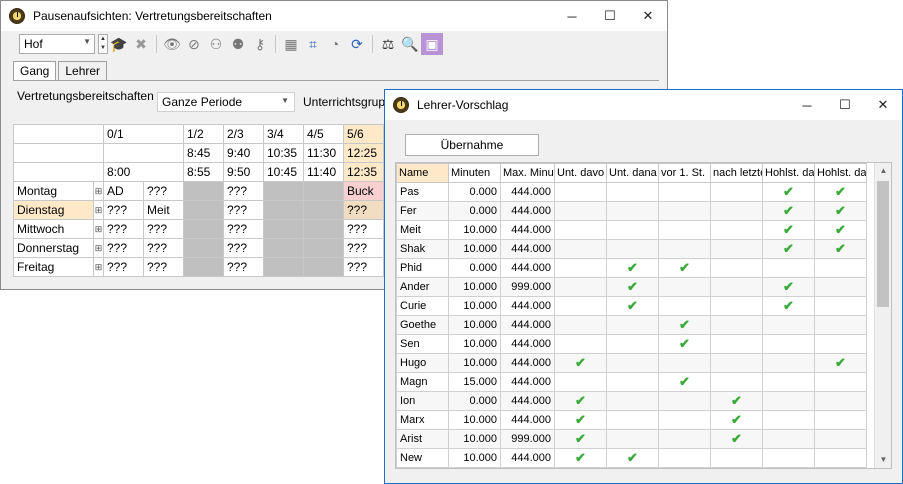 This screenshot has height=484, width=903. I want to click on schedule-cell: AD, so click(123, 191).